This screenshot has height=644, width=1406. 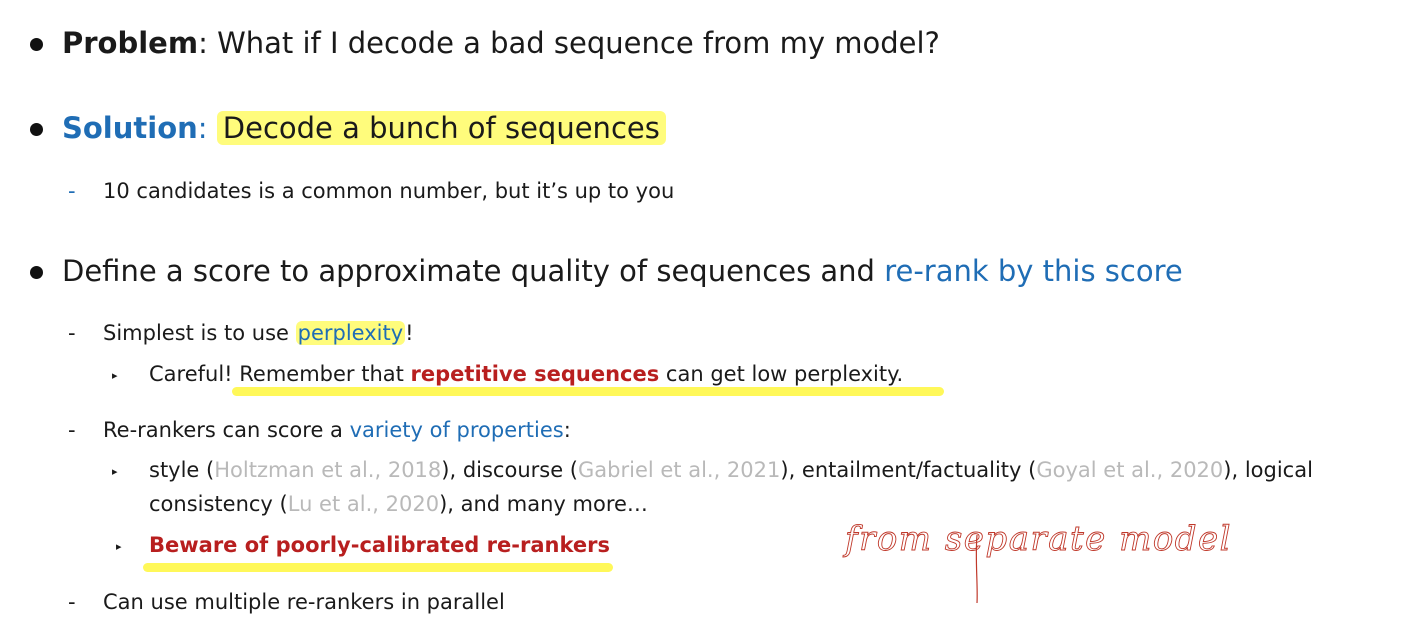 I want to click on careful-suffix: can get low perplexity., so click(x=781, y=374).